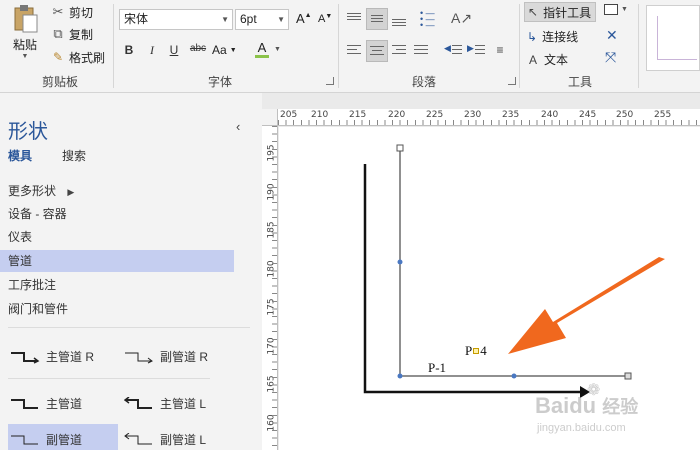 The height and width of the screenshot is (450, 700). What do you see at coordinates (109, 378) in the screenshot?
I see `panel-divider` at bounding box center [109, 378].